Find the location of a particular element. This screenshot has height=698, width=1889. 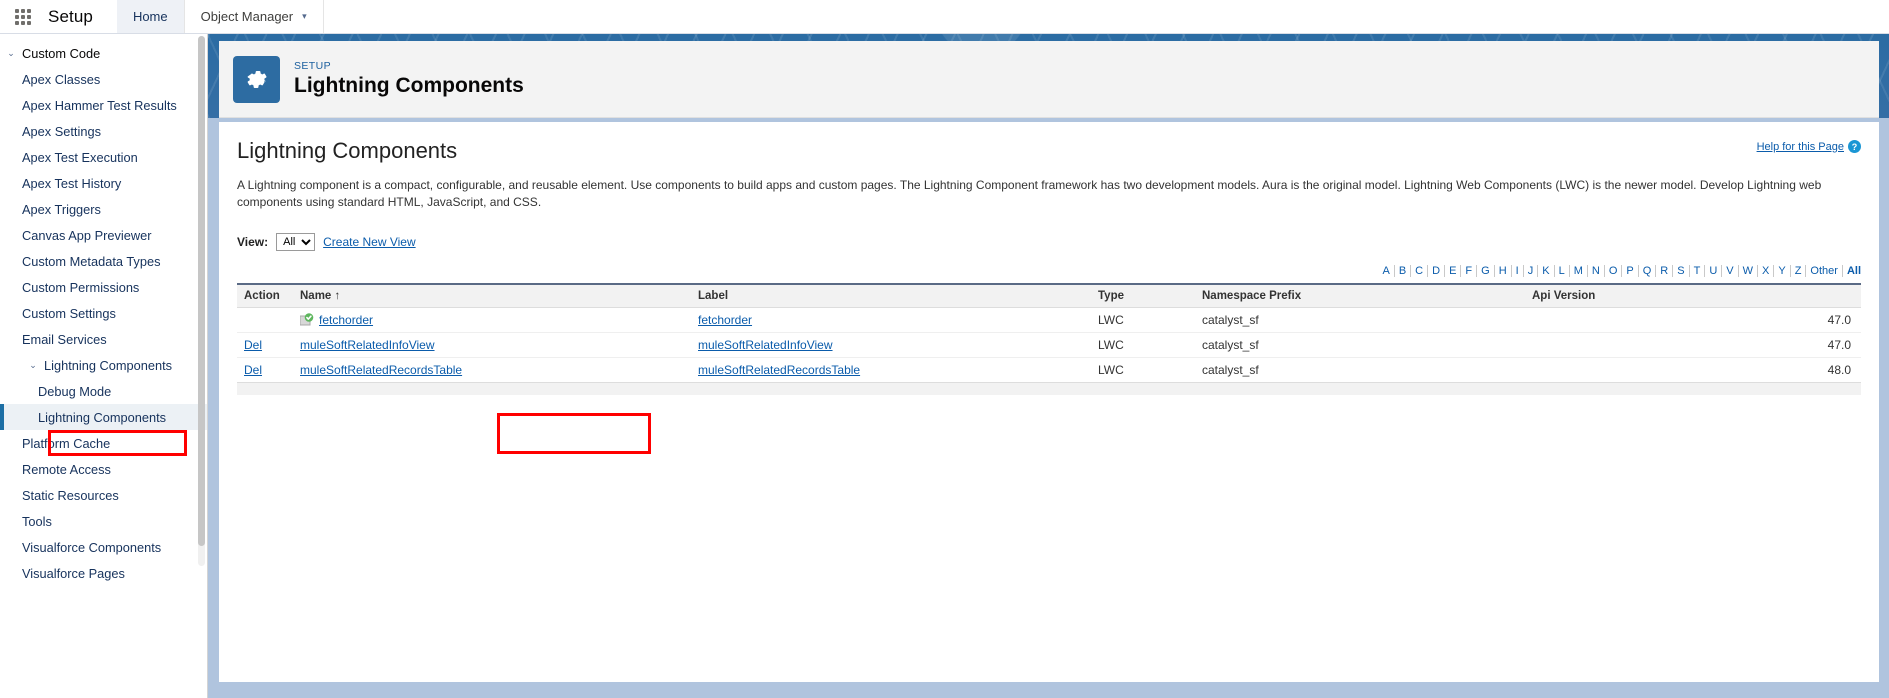

cell-action: Del is located at coordinates (265, 370).